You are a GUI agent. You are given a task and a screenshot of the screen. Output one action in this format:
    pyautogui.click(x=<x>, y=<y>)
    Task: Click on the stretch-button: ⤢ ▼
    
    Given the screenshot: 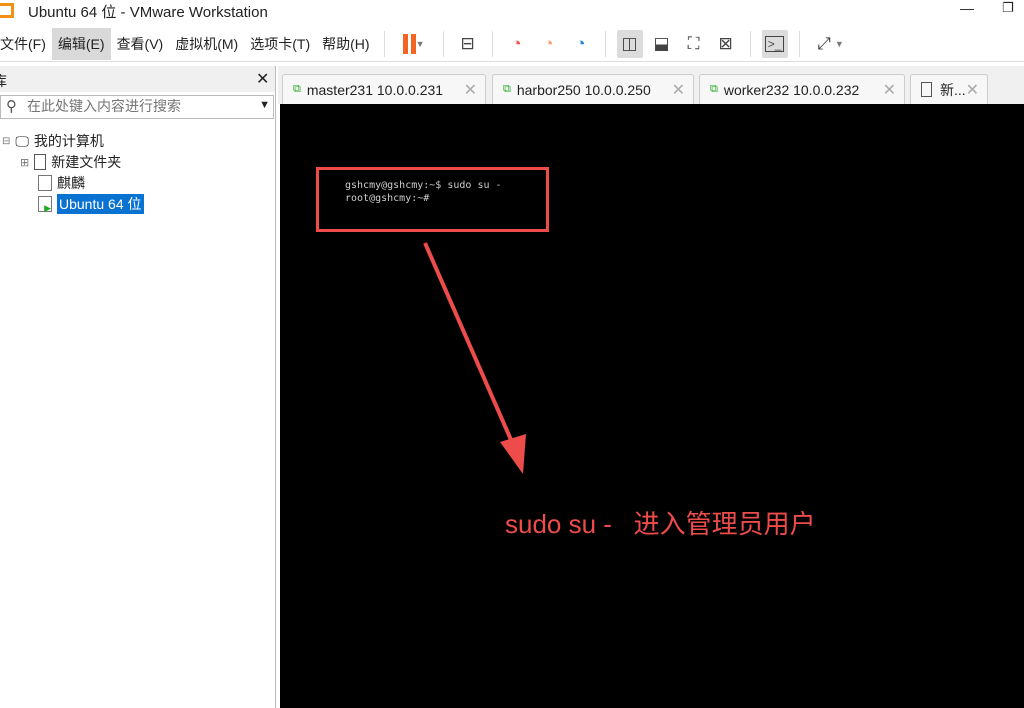 What is the action you would take?
    pyautogui.click(x=831, y=44)
    